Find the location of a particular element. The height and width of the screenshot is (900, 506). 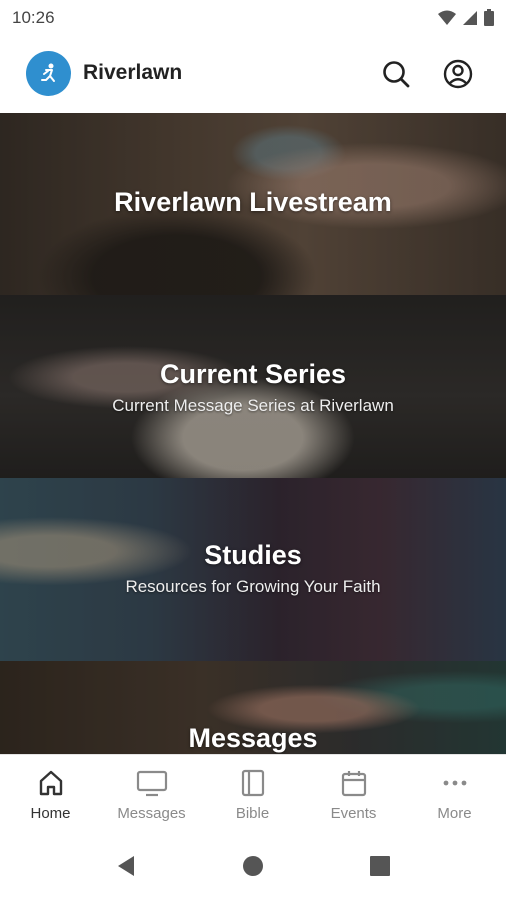

nav-label: Home is located at coordinates (50, 813).